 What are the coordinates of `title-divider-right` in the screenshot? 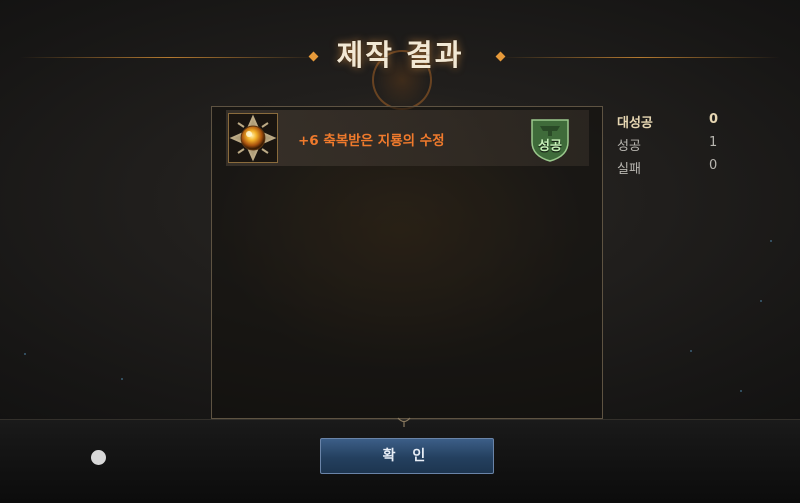 It's located at (640, 57).